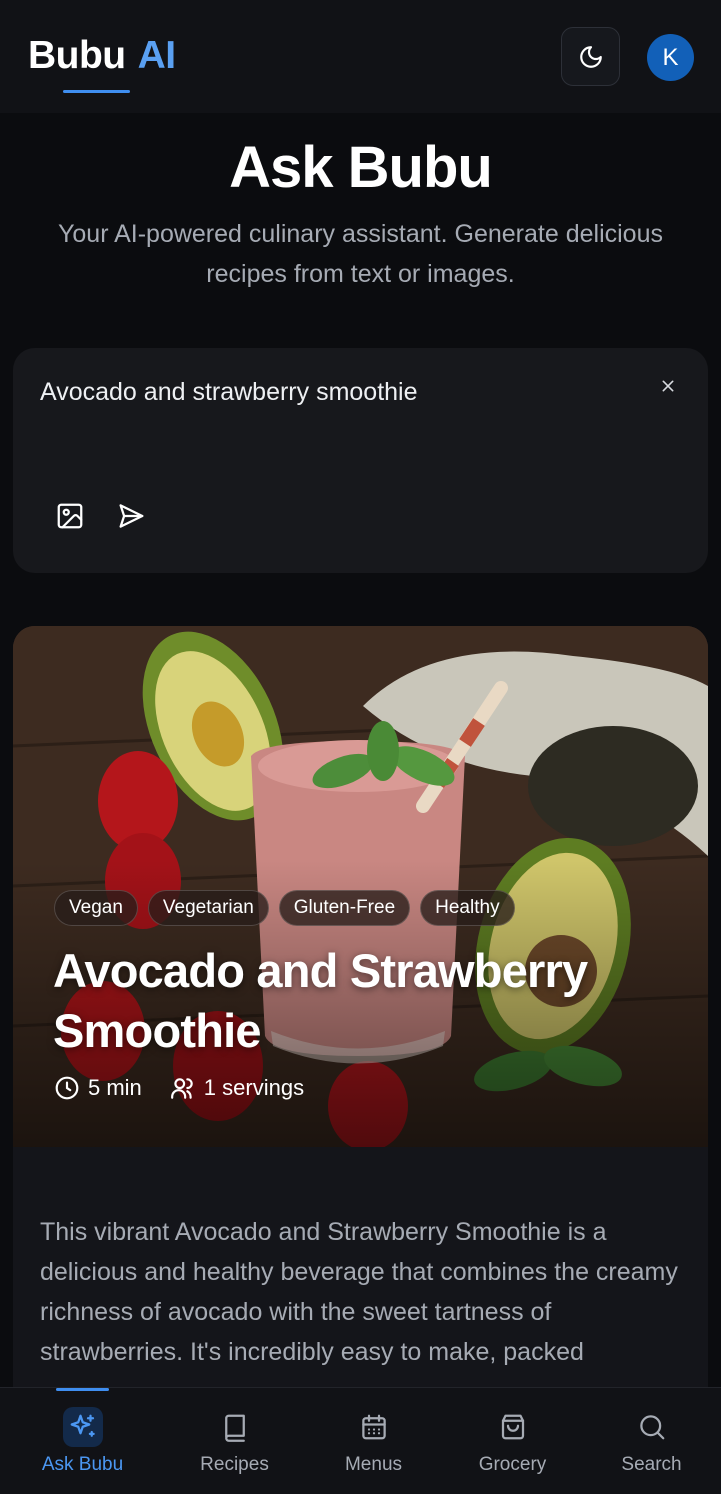 The width and height of the screenshot is (721, 1494). I want to click on moon-icon, so click(590, 56).